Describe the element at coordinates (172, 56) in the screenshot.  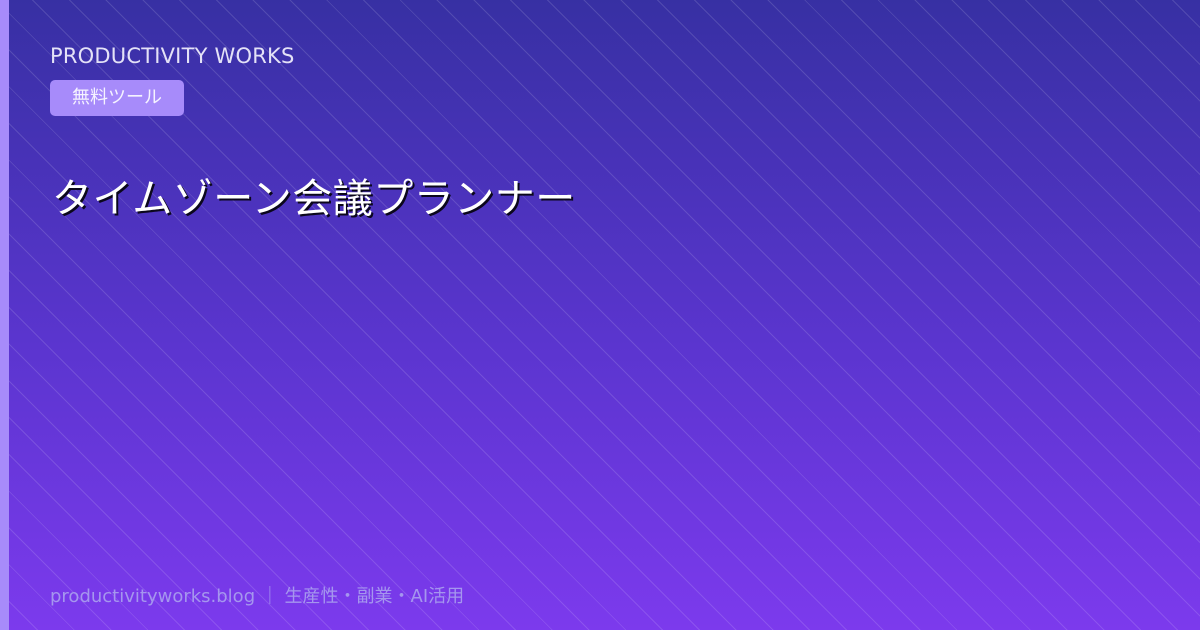
I see `brand-name: PRODUCTIVITY WORKS` at that location.